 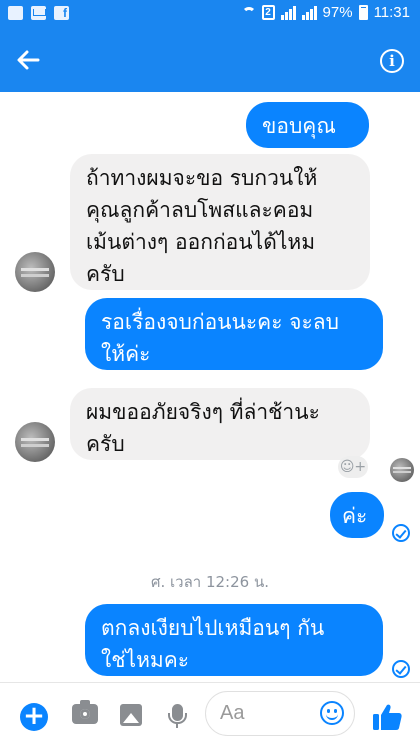 I want to click on message-composer: + Aa, so click(x=210, y=714).